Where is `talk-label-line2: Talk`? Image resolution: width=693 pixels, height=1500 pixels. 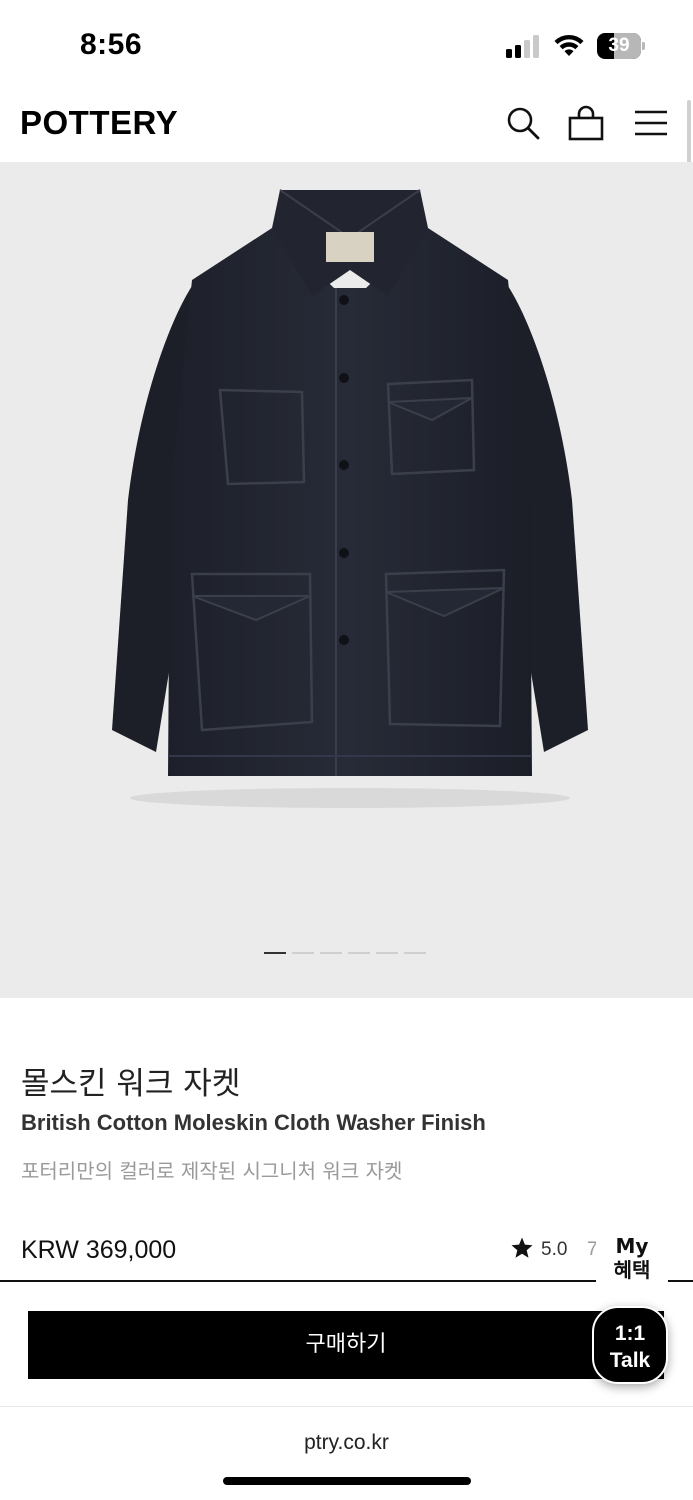 talk-label-line2: Talk is located at coordinates (630, 1360).